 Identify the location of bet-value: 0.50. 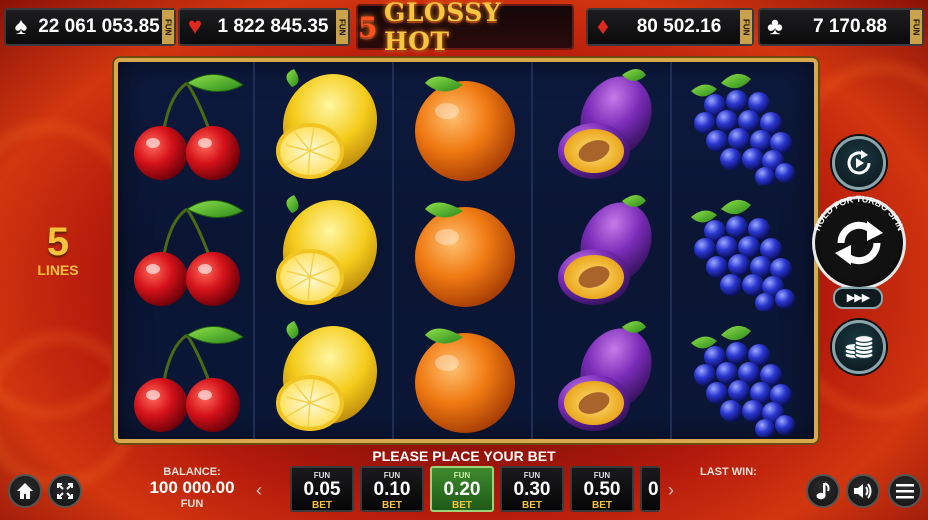
(602, 489).